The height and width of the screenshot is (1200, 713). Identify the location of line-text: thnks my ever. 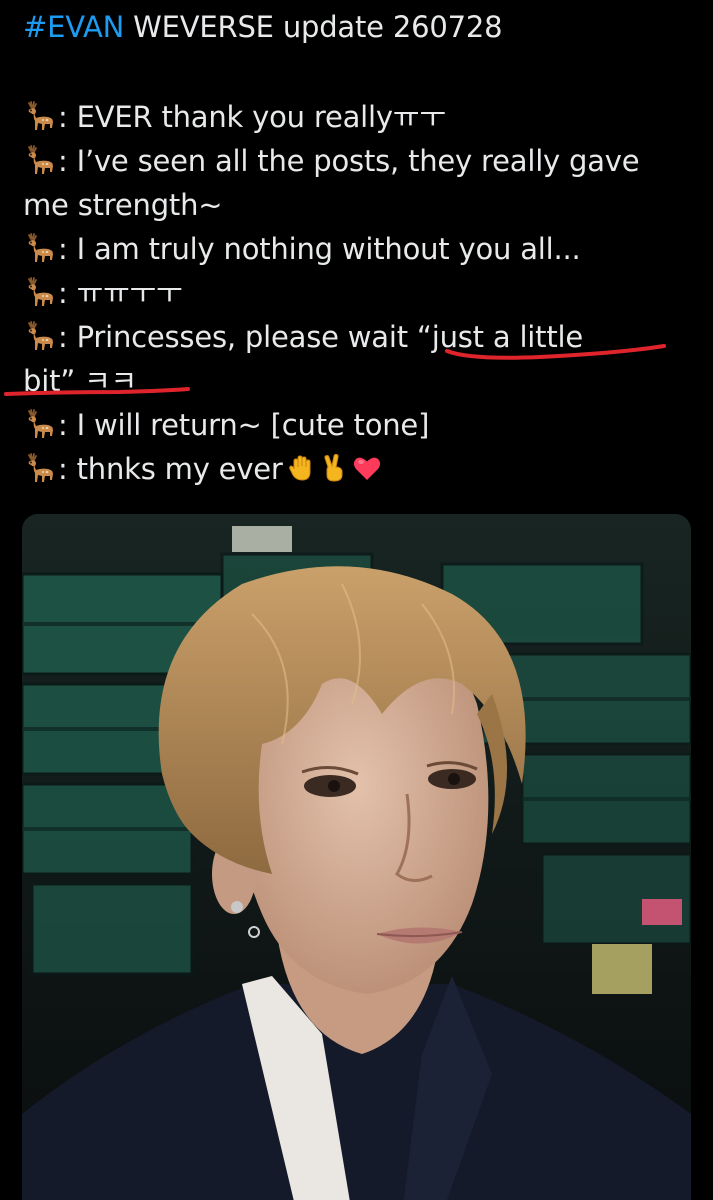
(179, 469).